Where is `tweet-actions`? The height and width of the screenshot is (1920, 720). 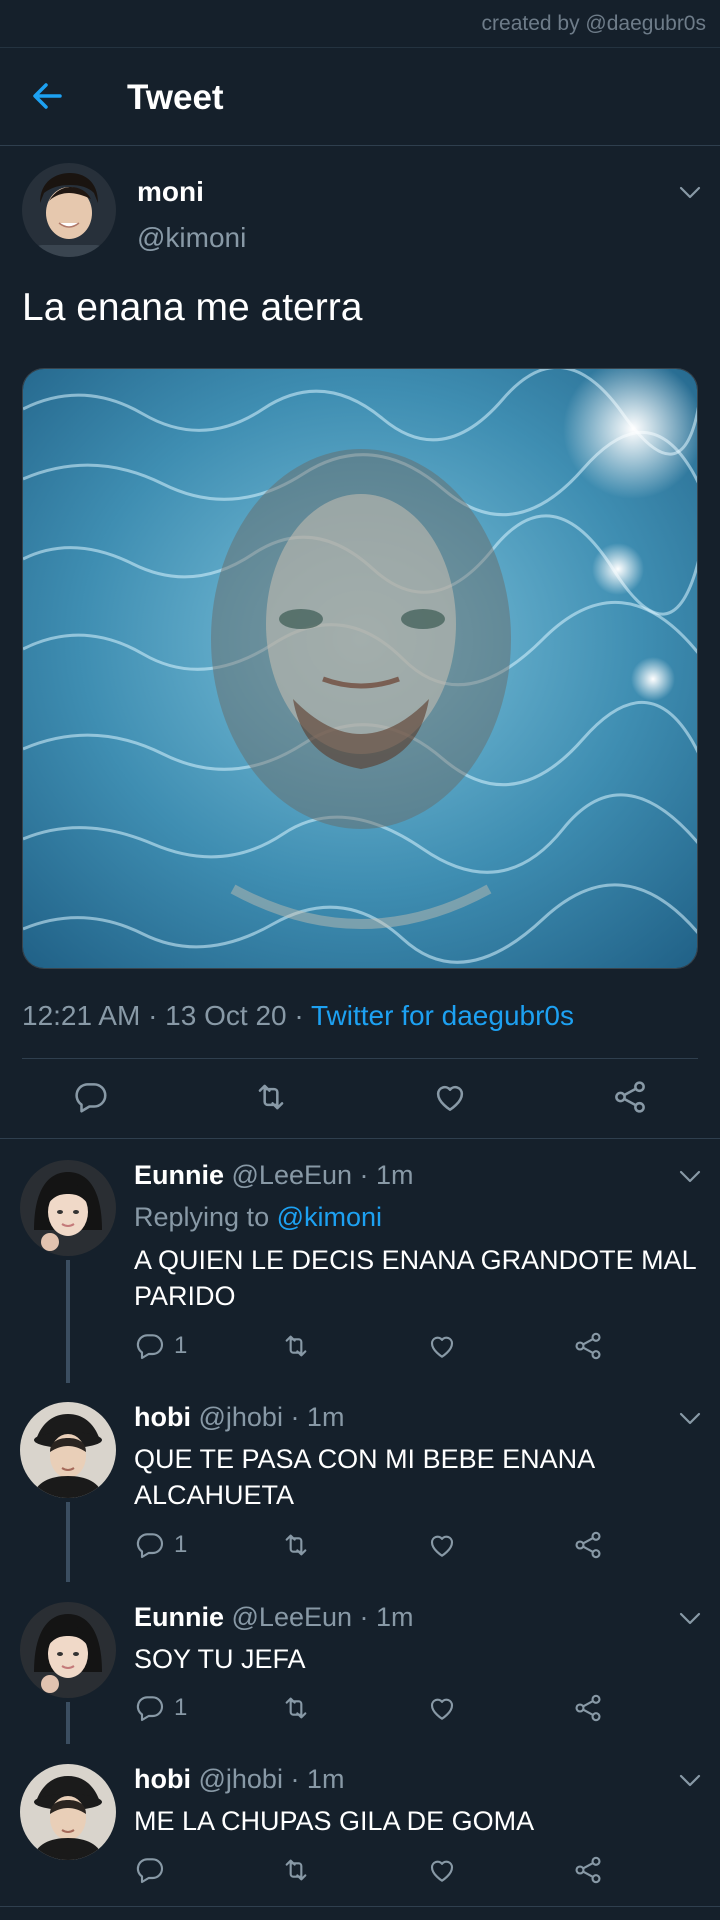 tweet-actions is located at coordinates (360, 1099).